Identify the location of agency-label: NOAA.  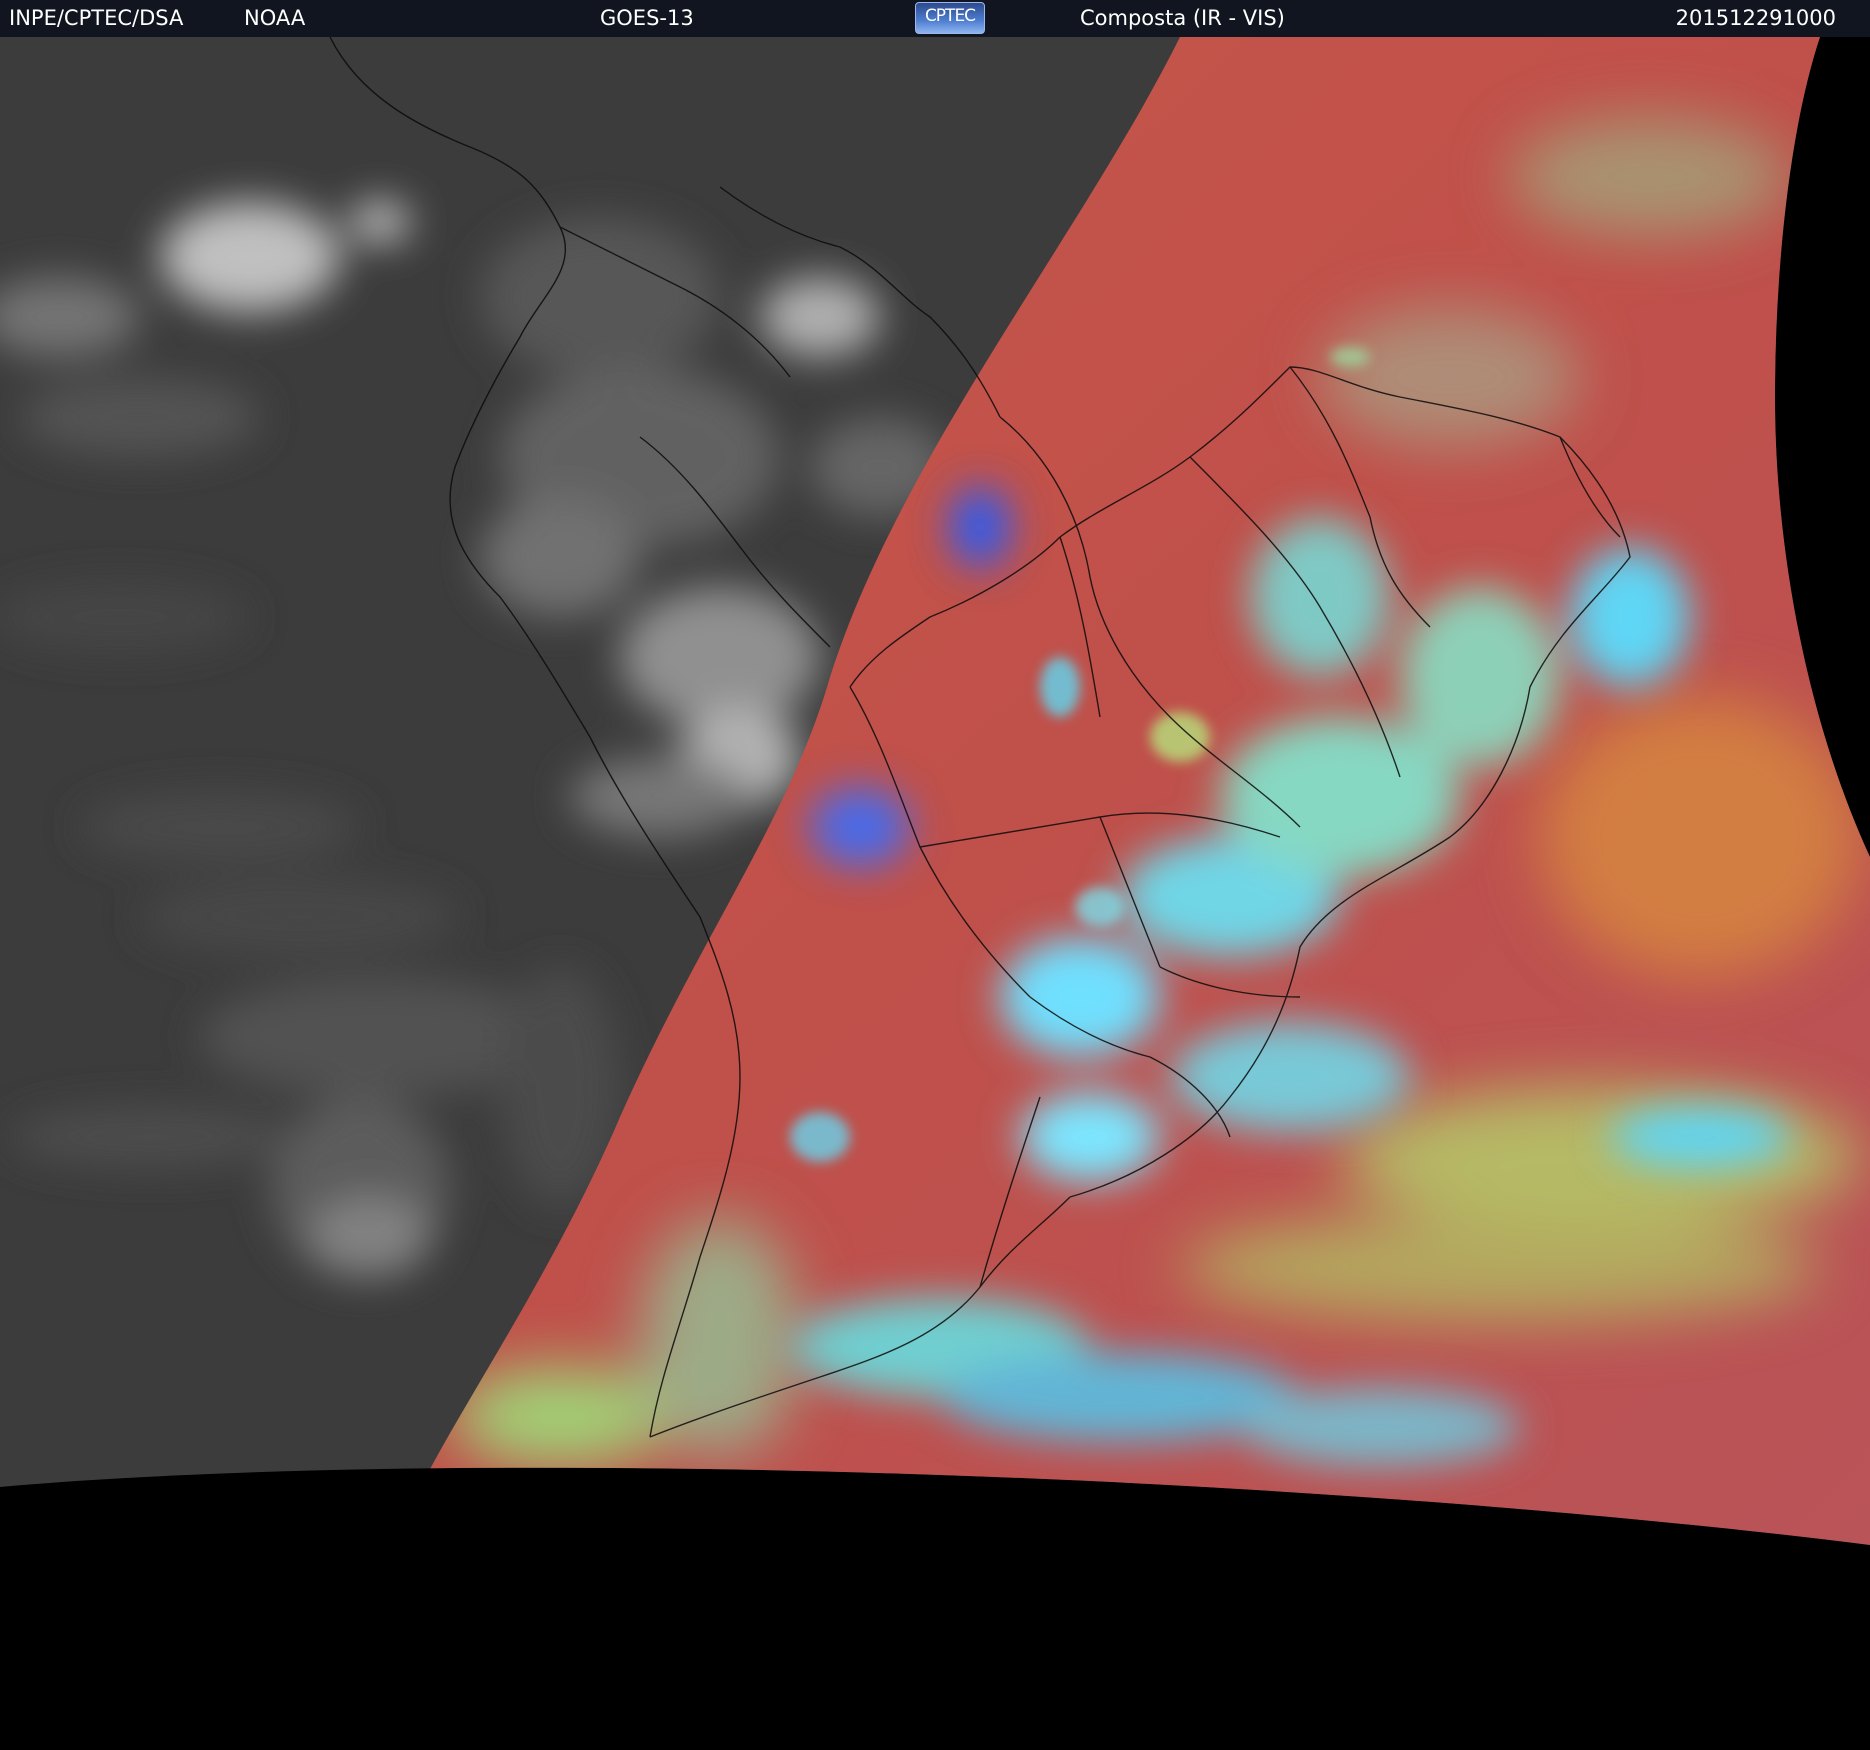
(275, 18).